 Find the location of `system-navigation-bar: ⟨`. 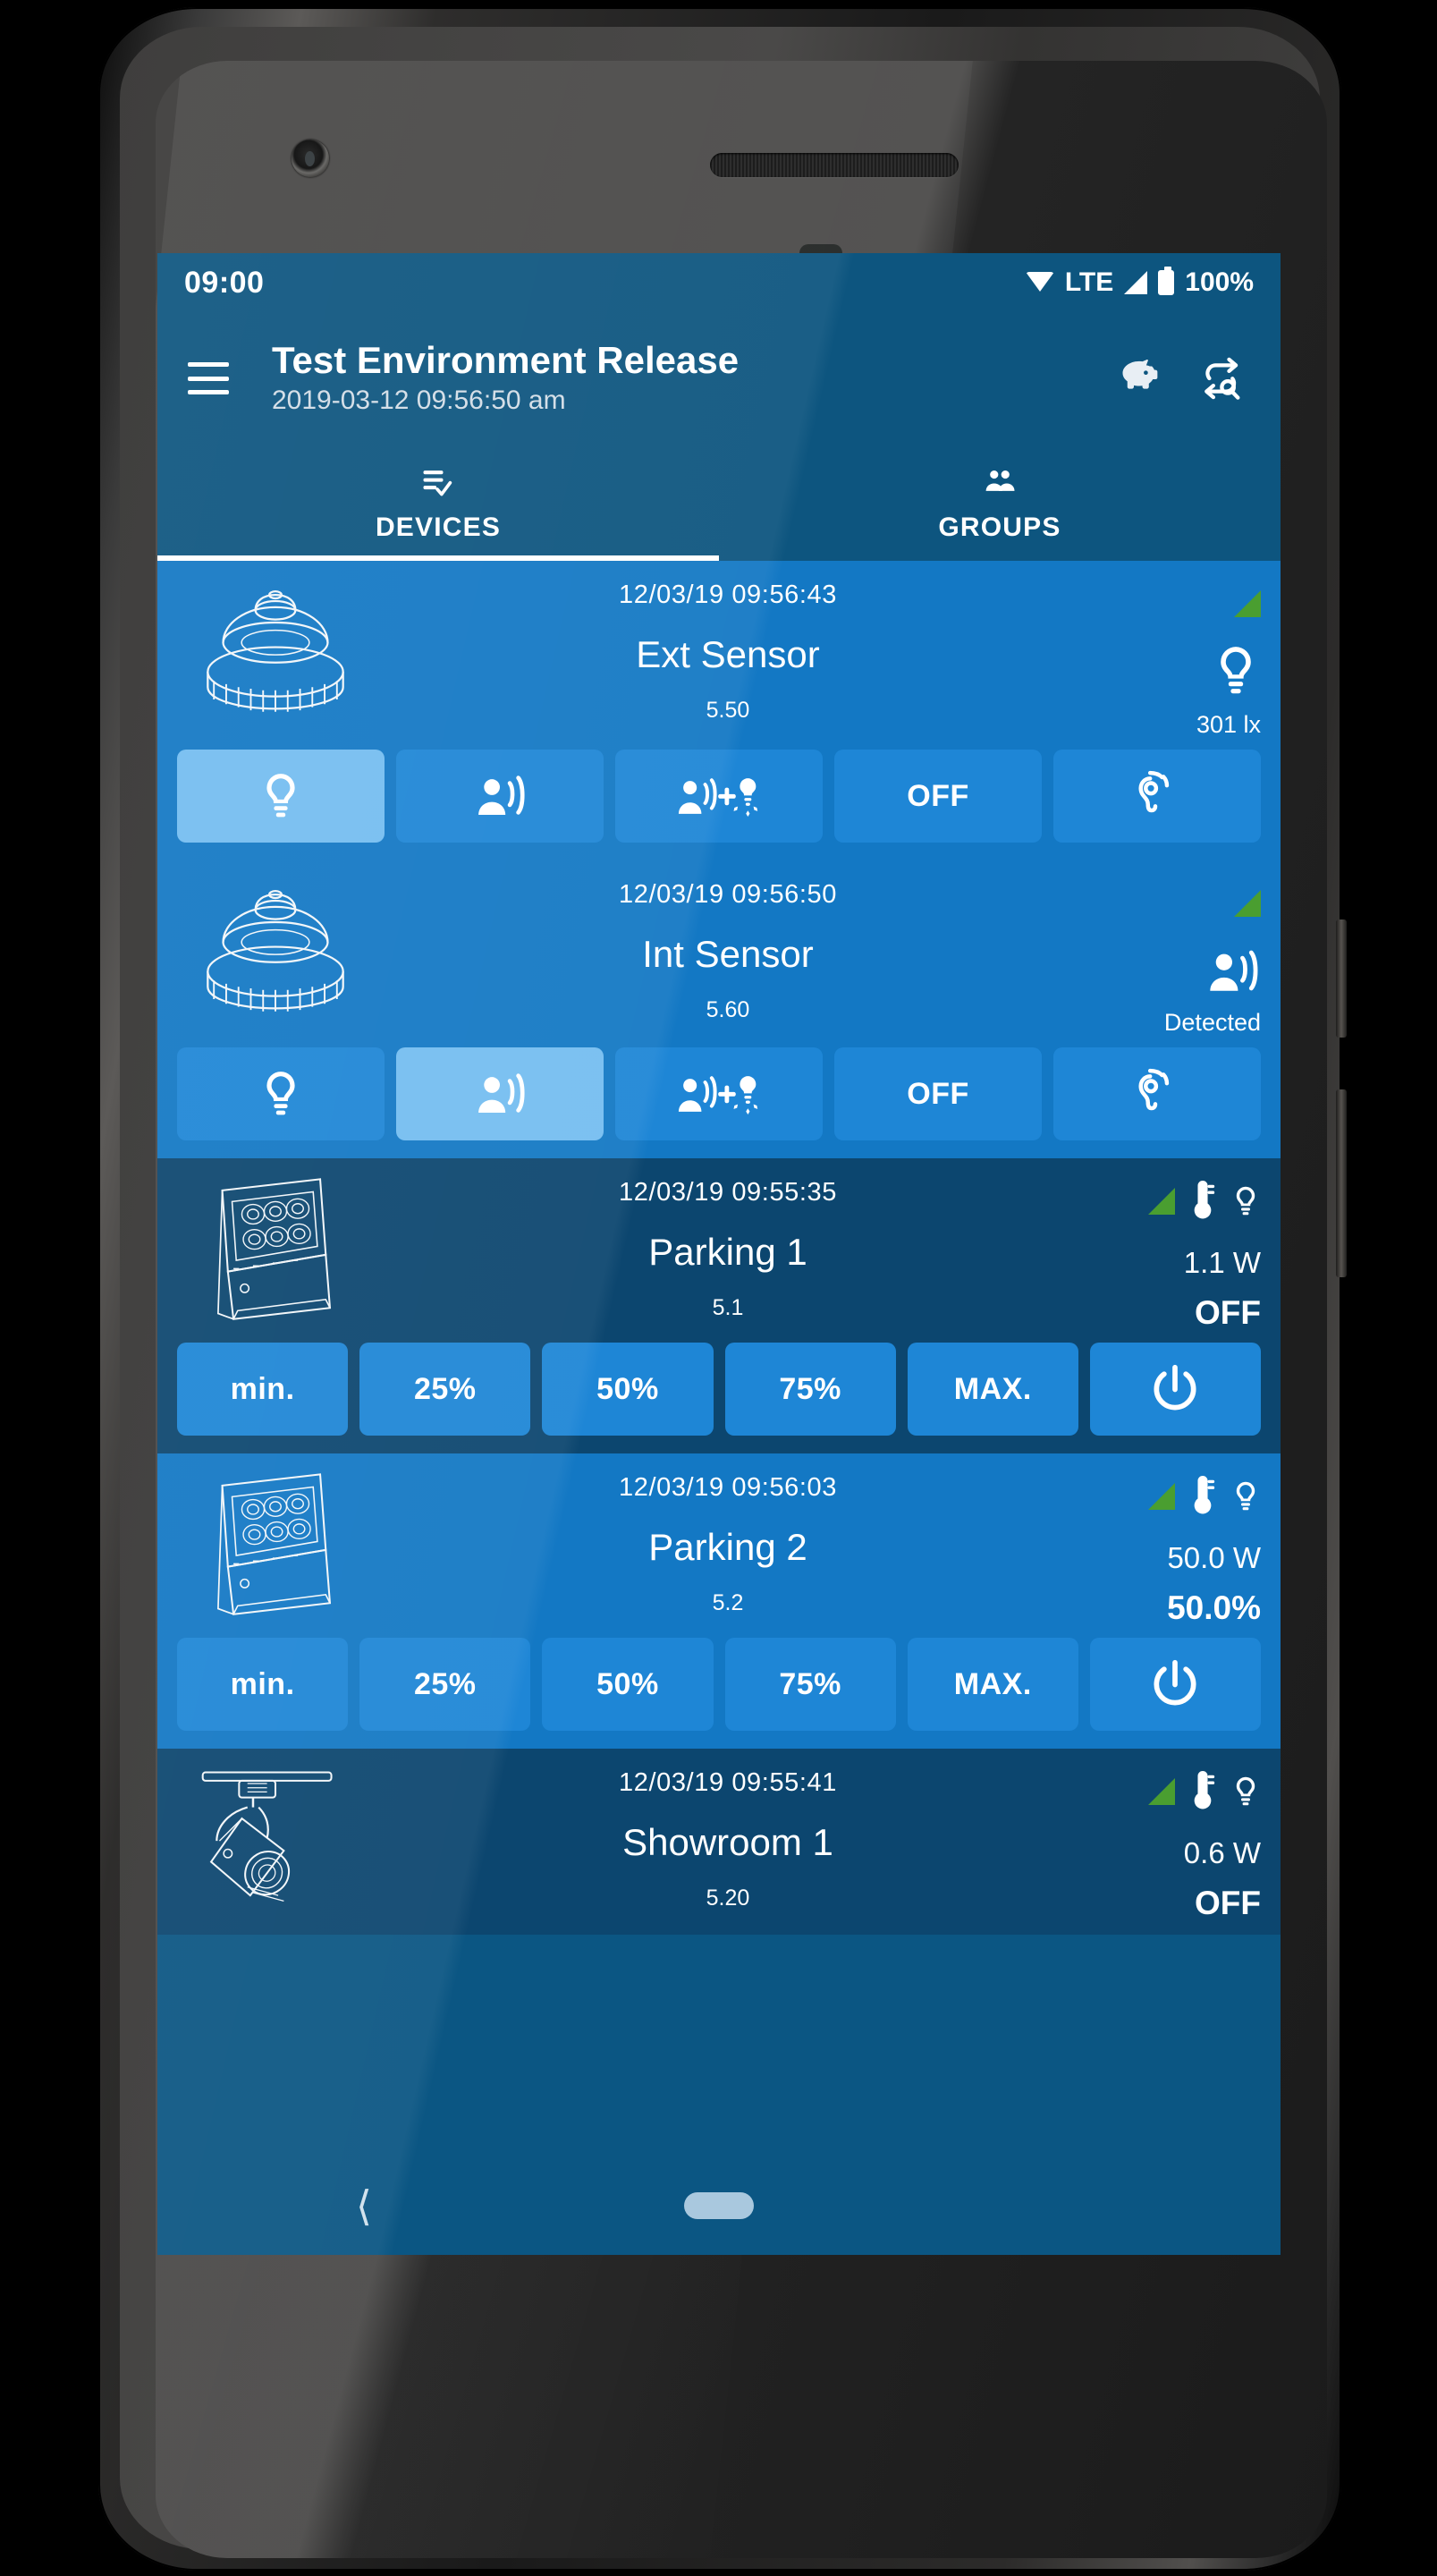

system-navigation-bar: ⟨ is located at coordinates (719, 2206).